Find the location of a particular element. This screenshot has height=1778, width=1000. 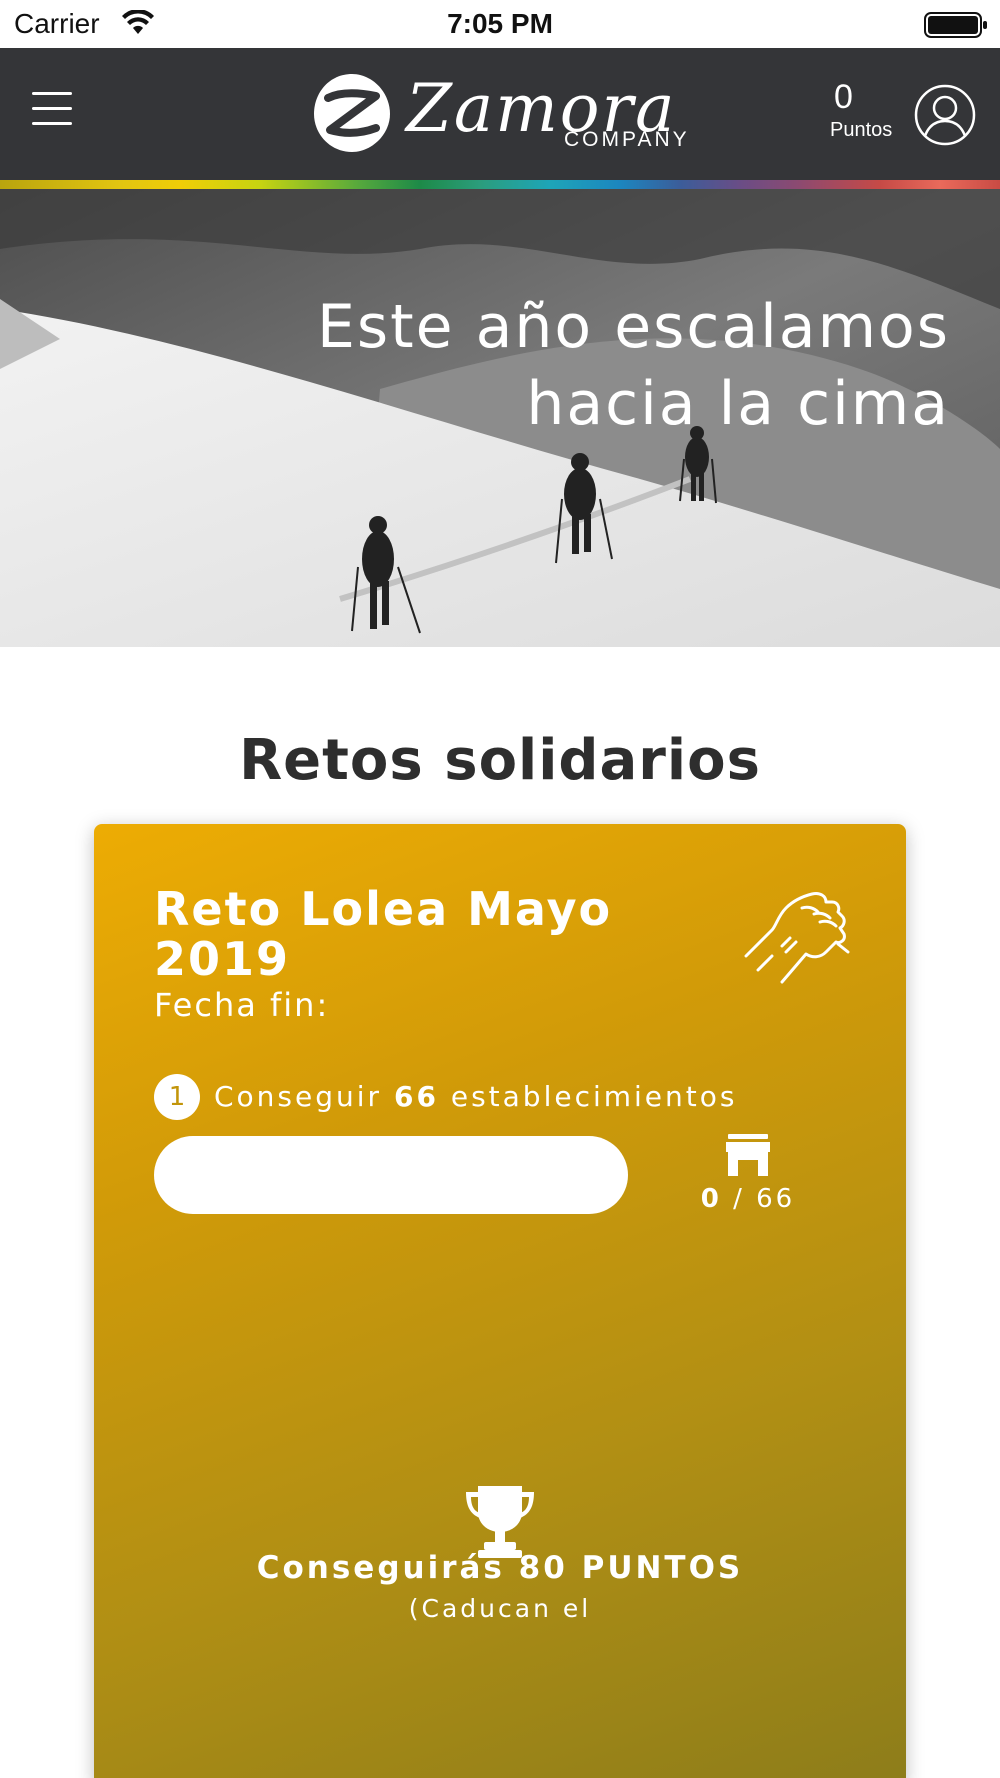

section-title: Retos solidarios is located at coordinates (500, 760).